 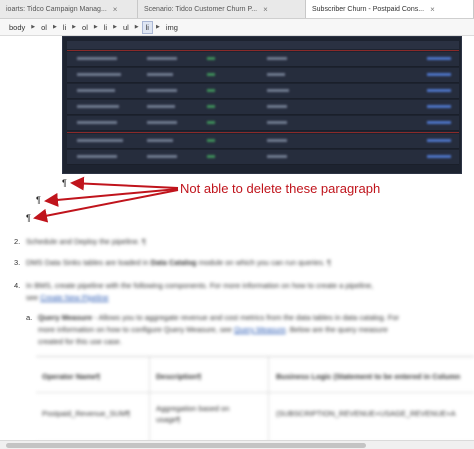 I want to click on substep-text: created for this use case., so click(x=80, y=341).